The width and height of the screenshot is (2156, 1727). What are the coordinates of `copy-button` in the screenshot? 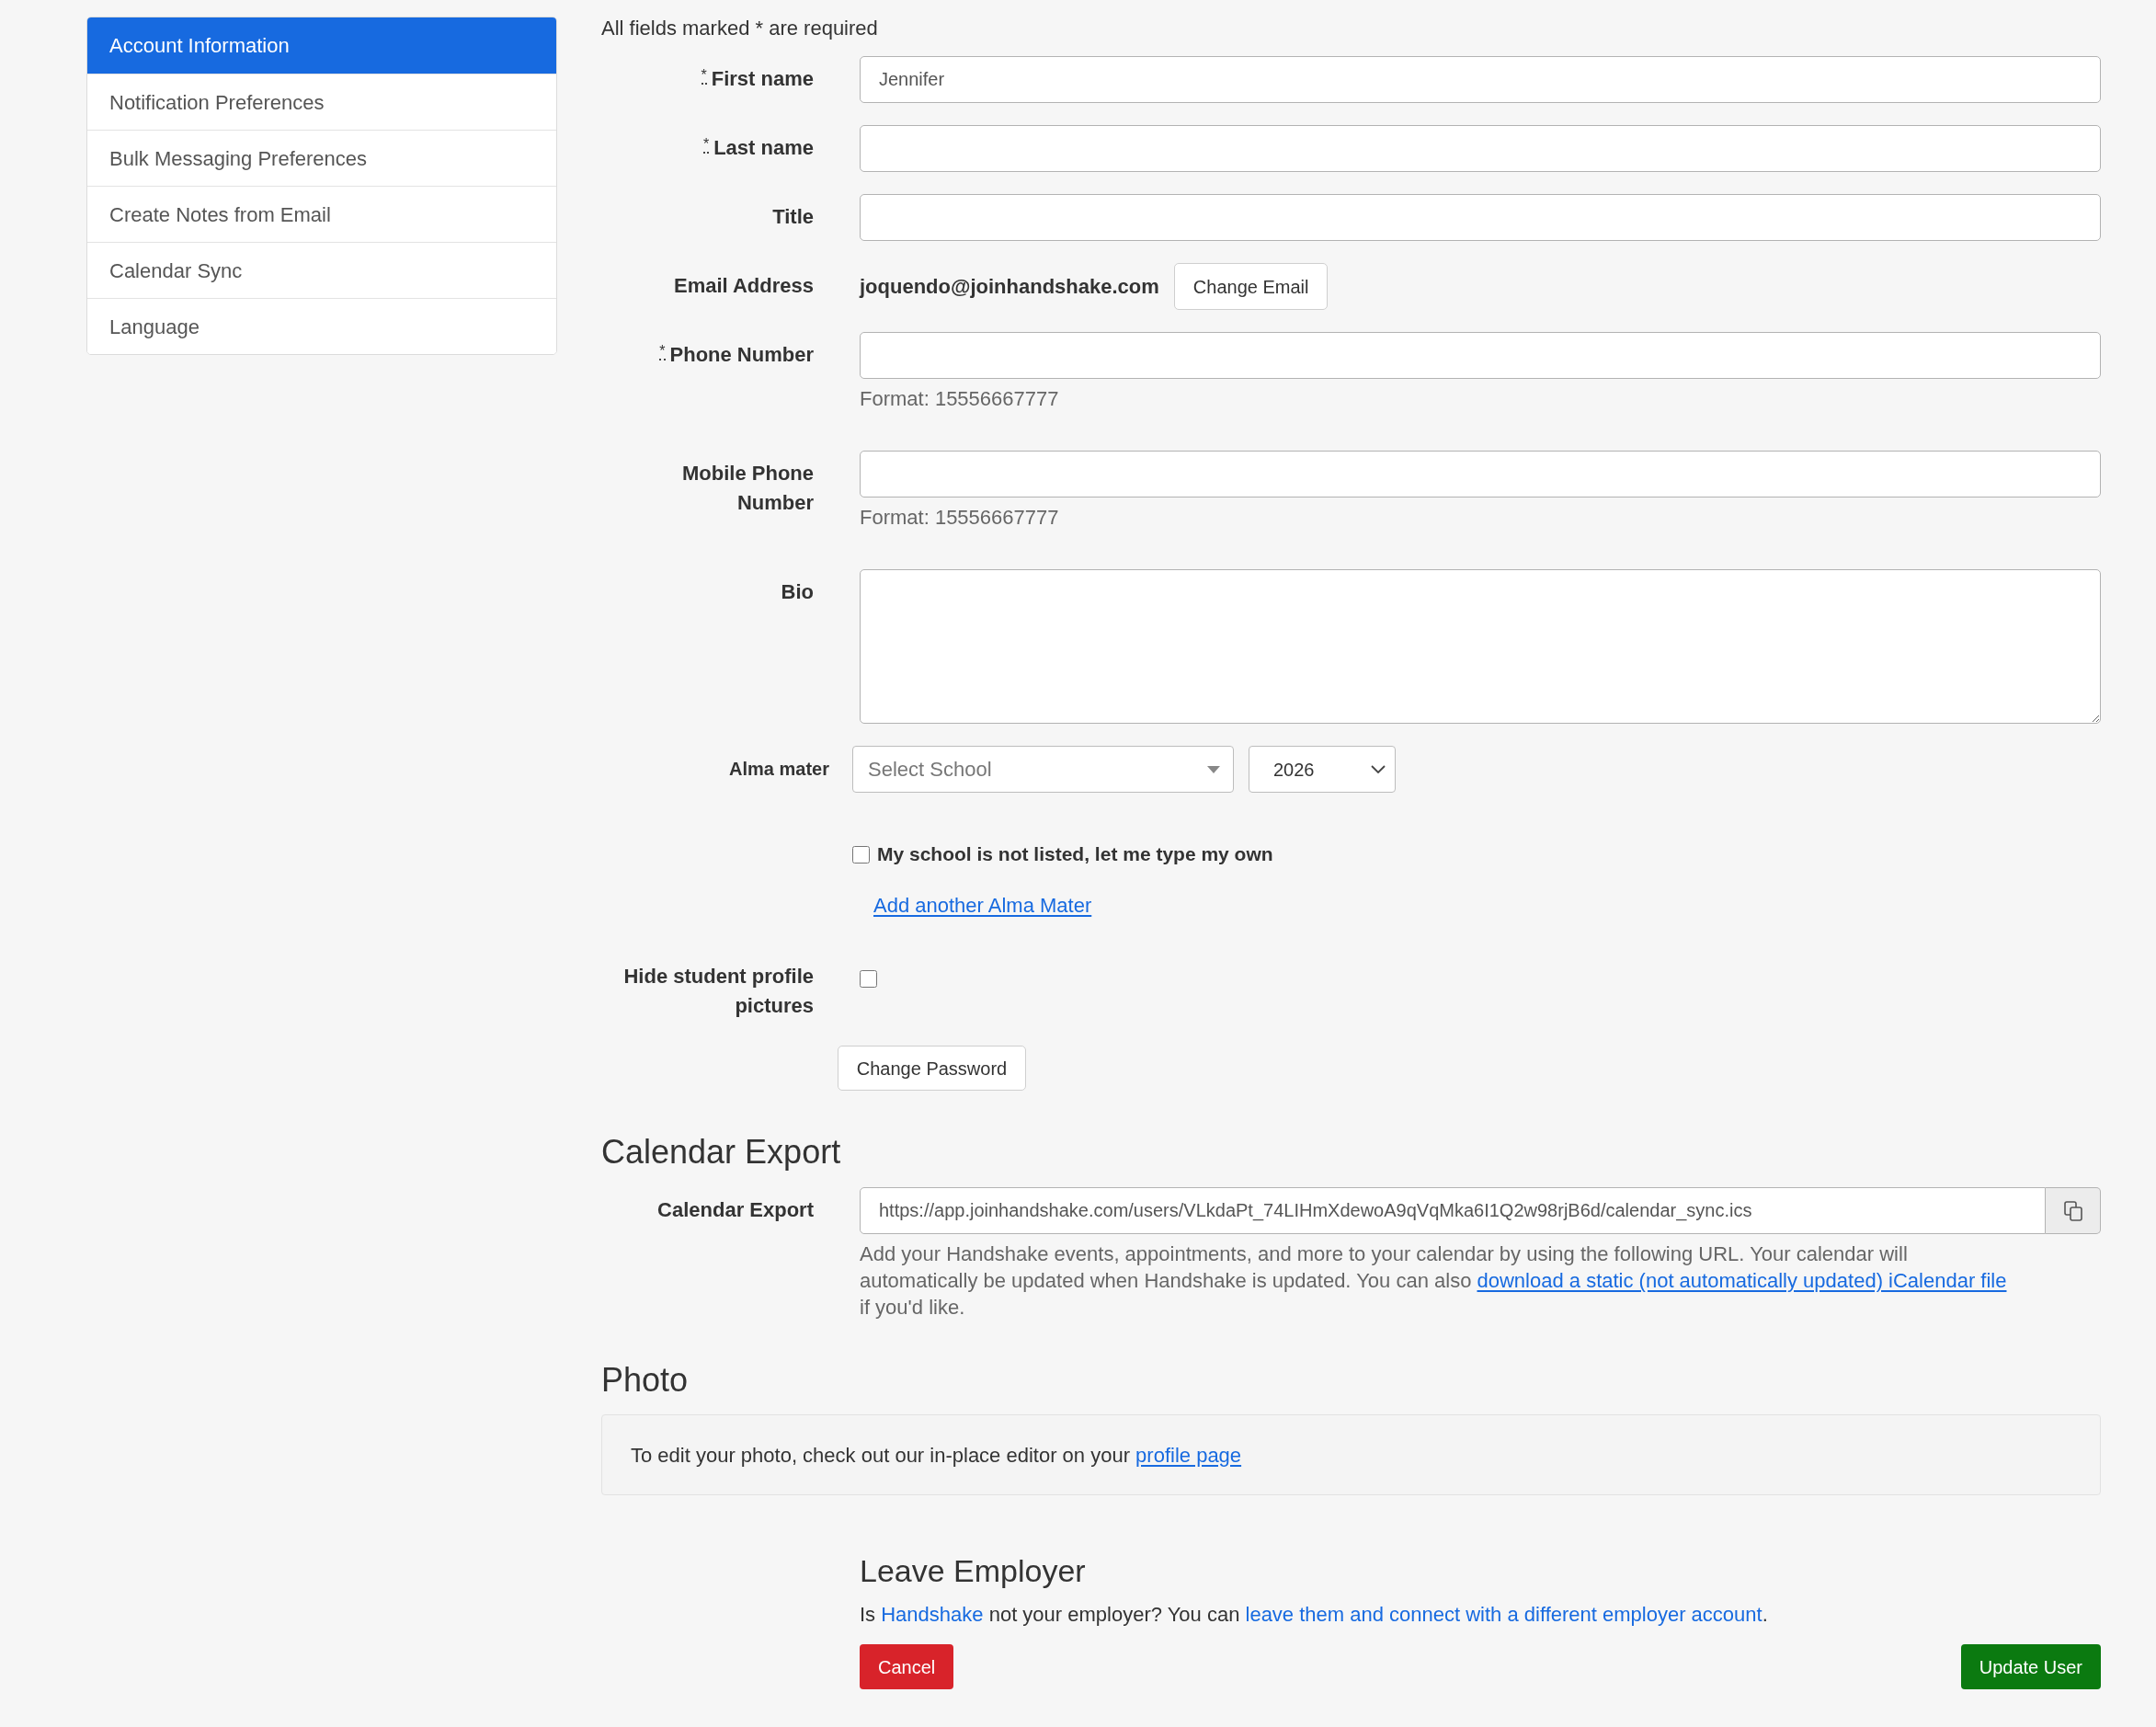 It's located at (2073, 1211).